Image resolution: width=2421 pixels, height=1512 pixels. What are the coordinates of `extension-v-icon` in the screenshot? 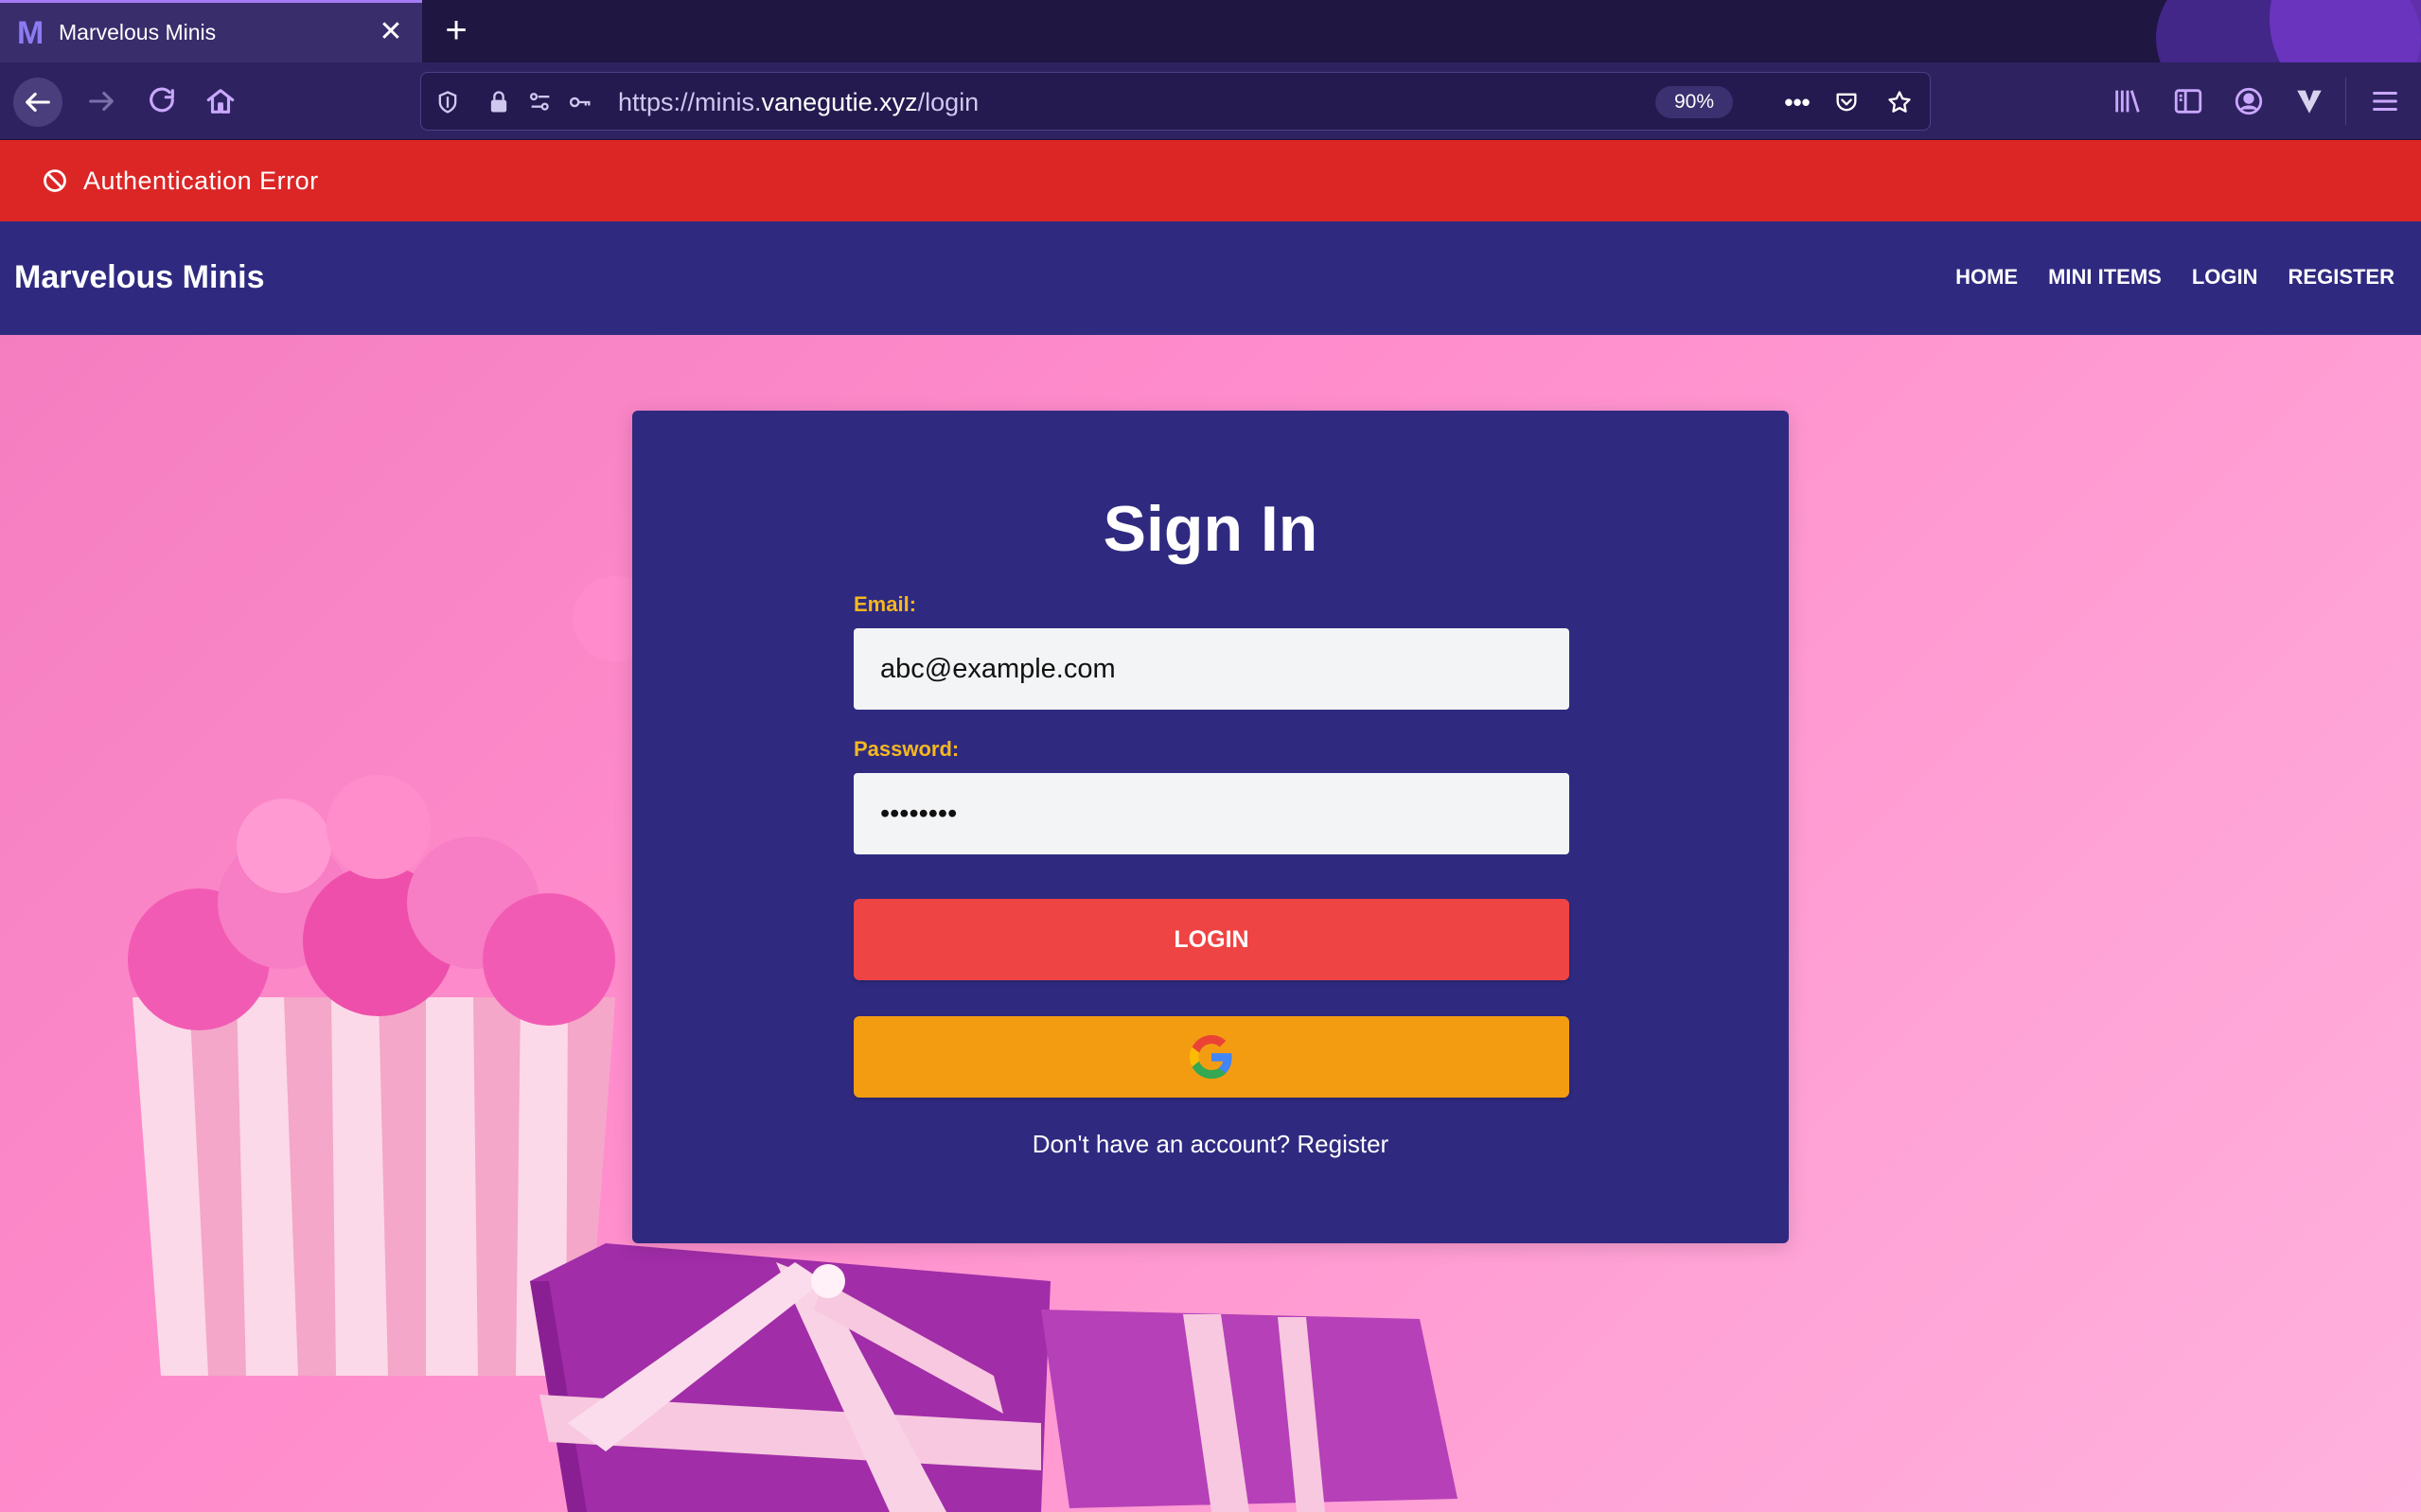 It's located at (2309, 102).